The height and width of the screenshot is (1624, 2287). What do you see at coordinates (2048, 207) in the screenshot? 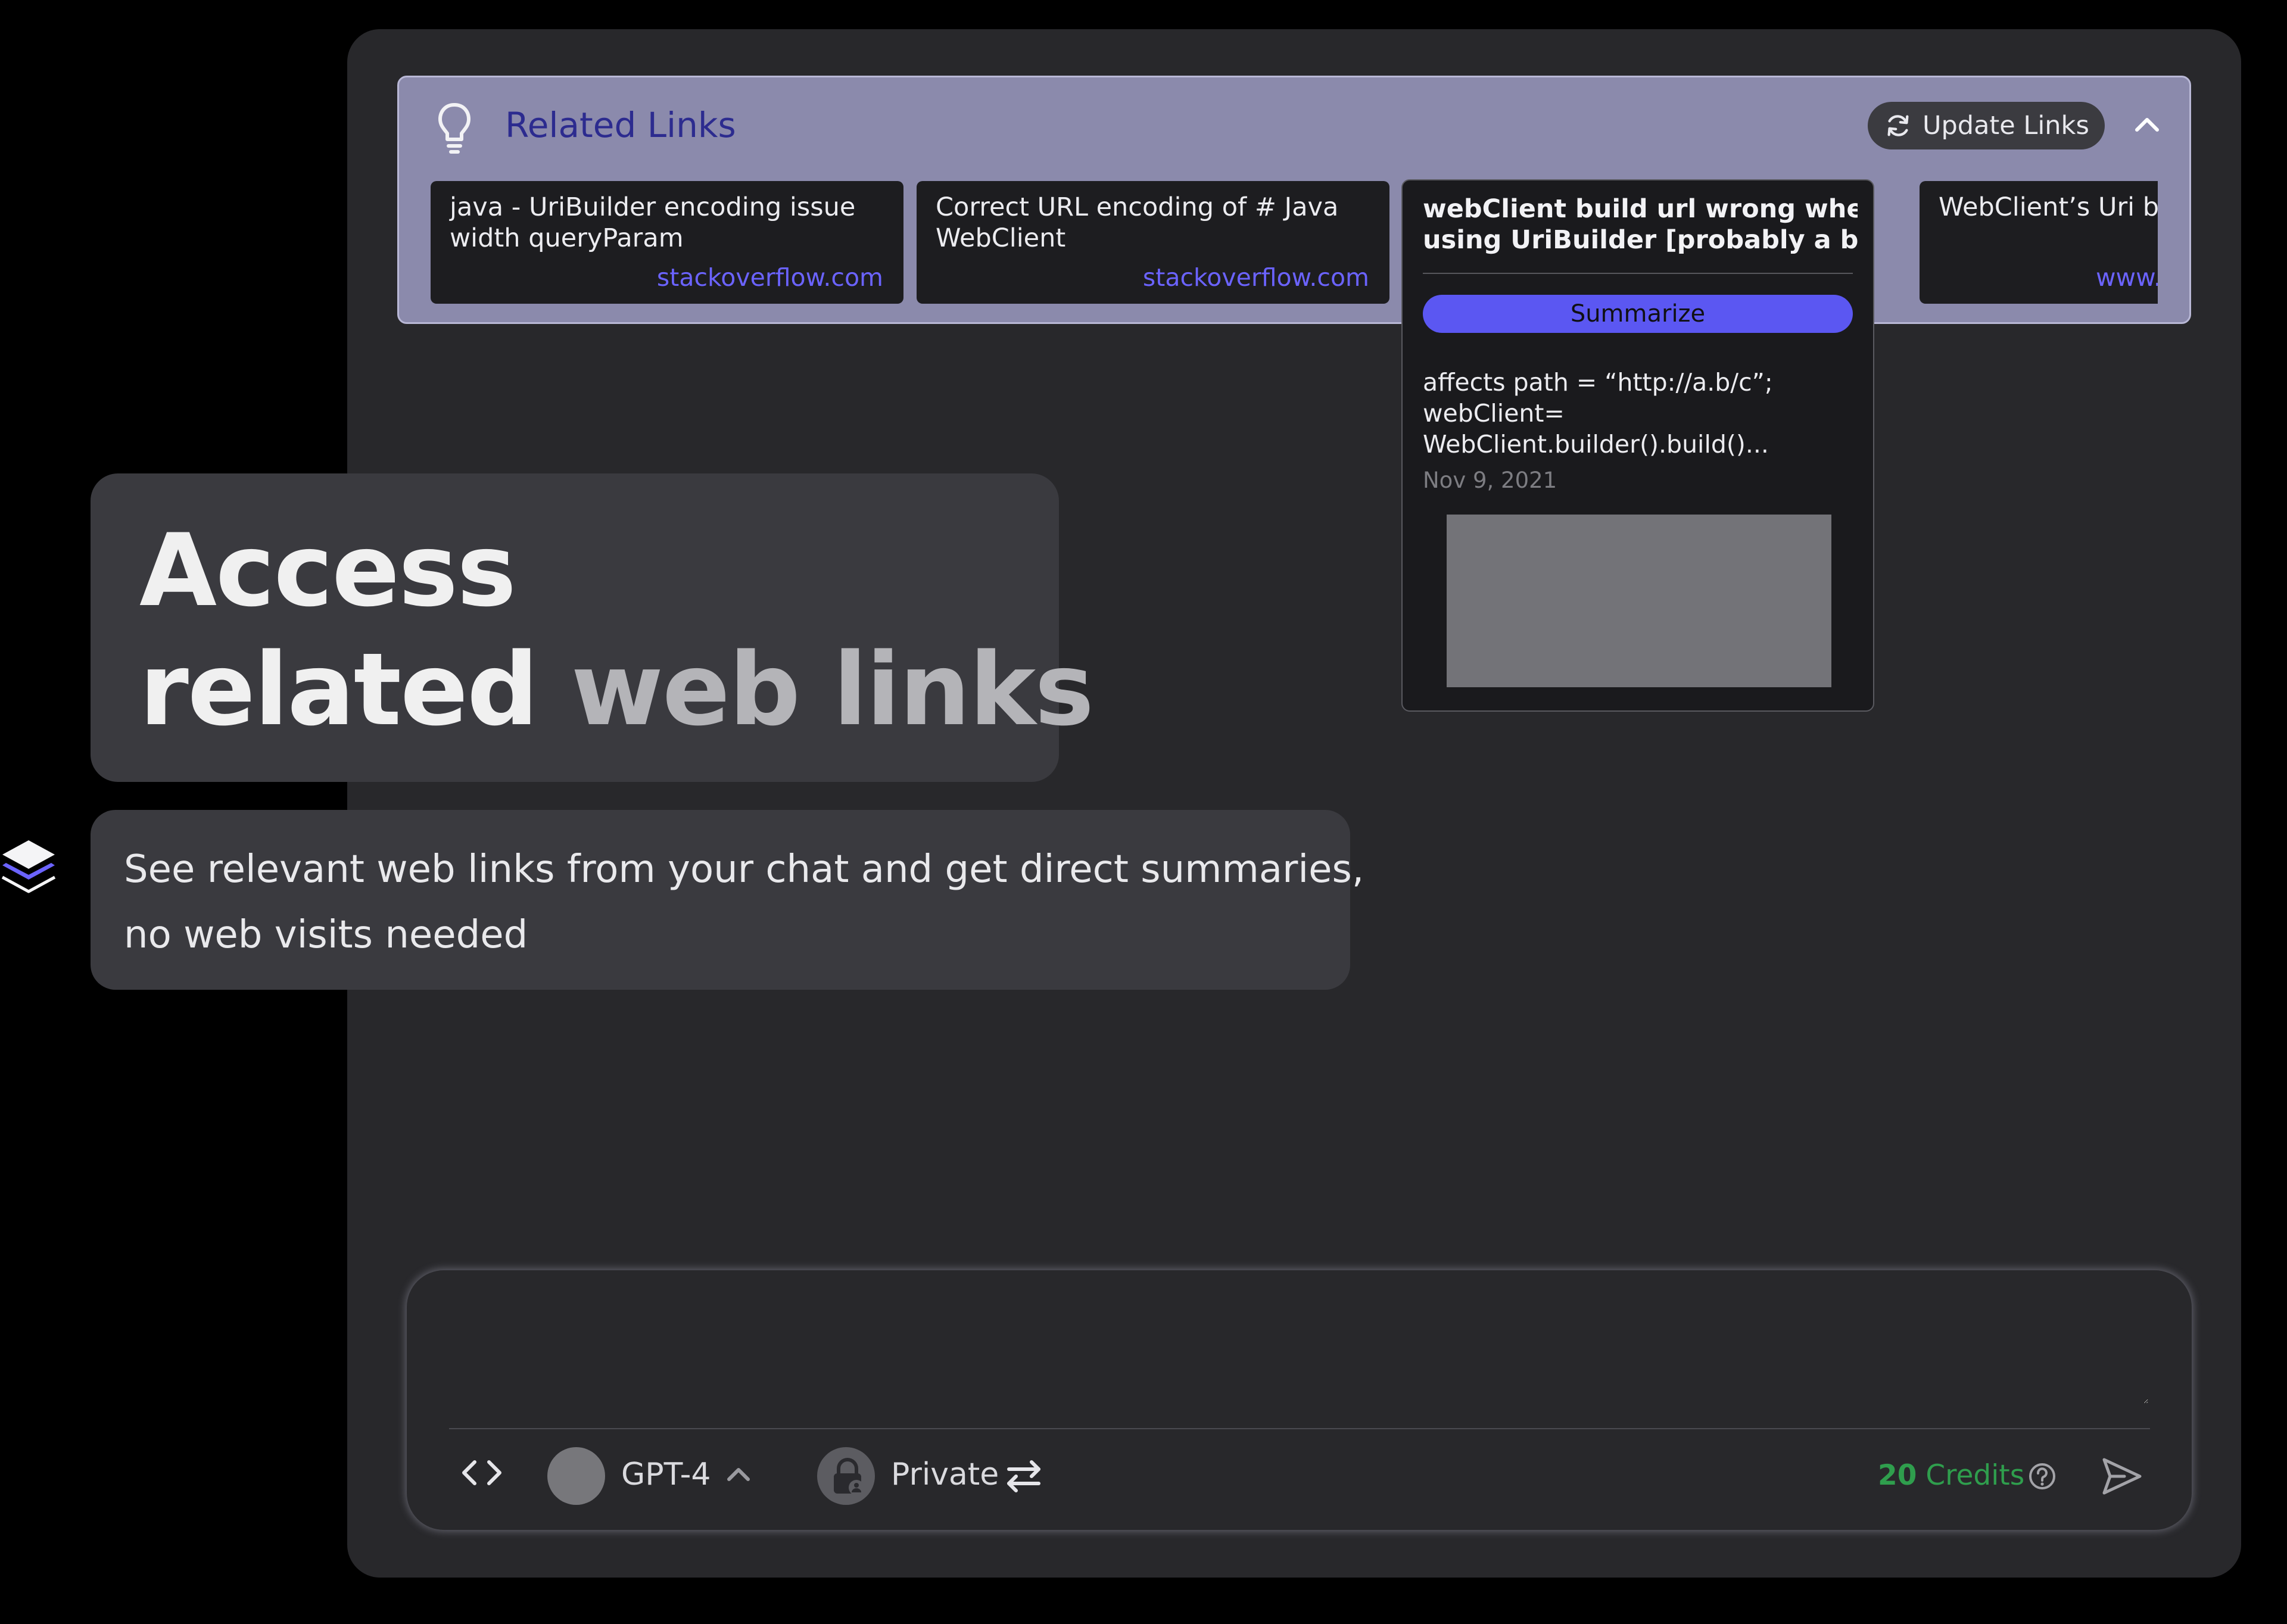
I see `link-title: WebClient’s Uri buil` at bounding box center [2048, 207].